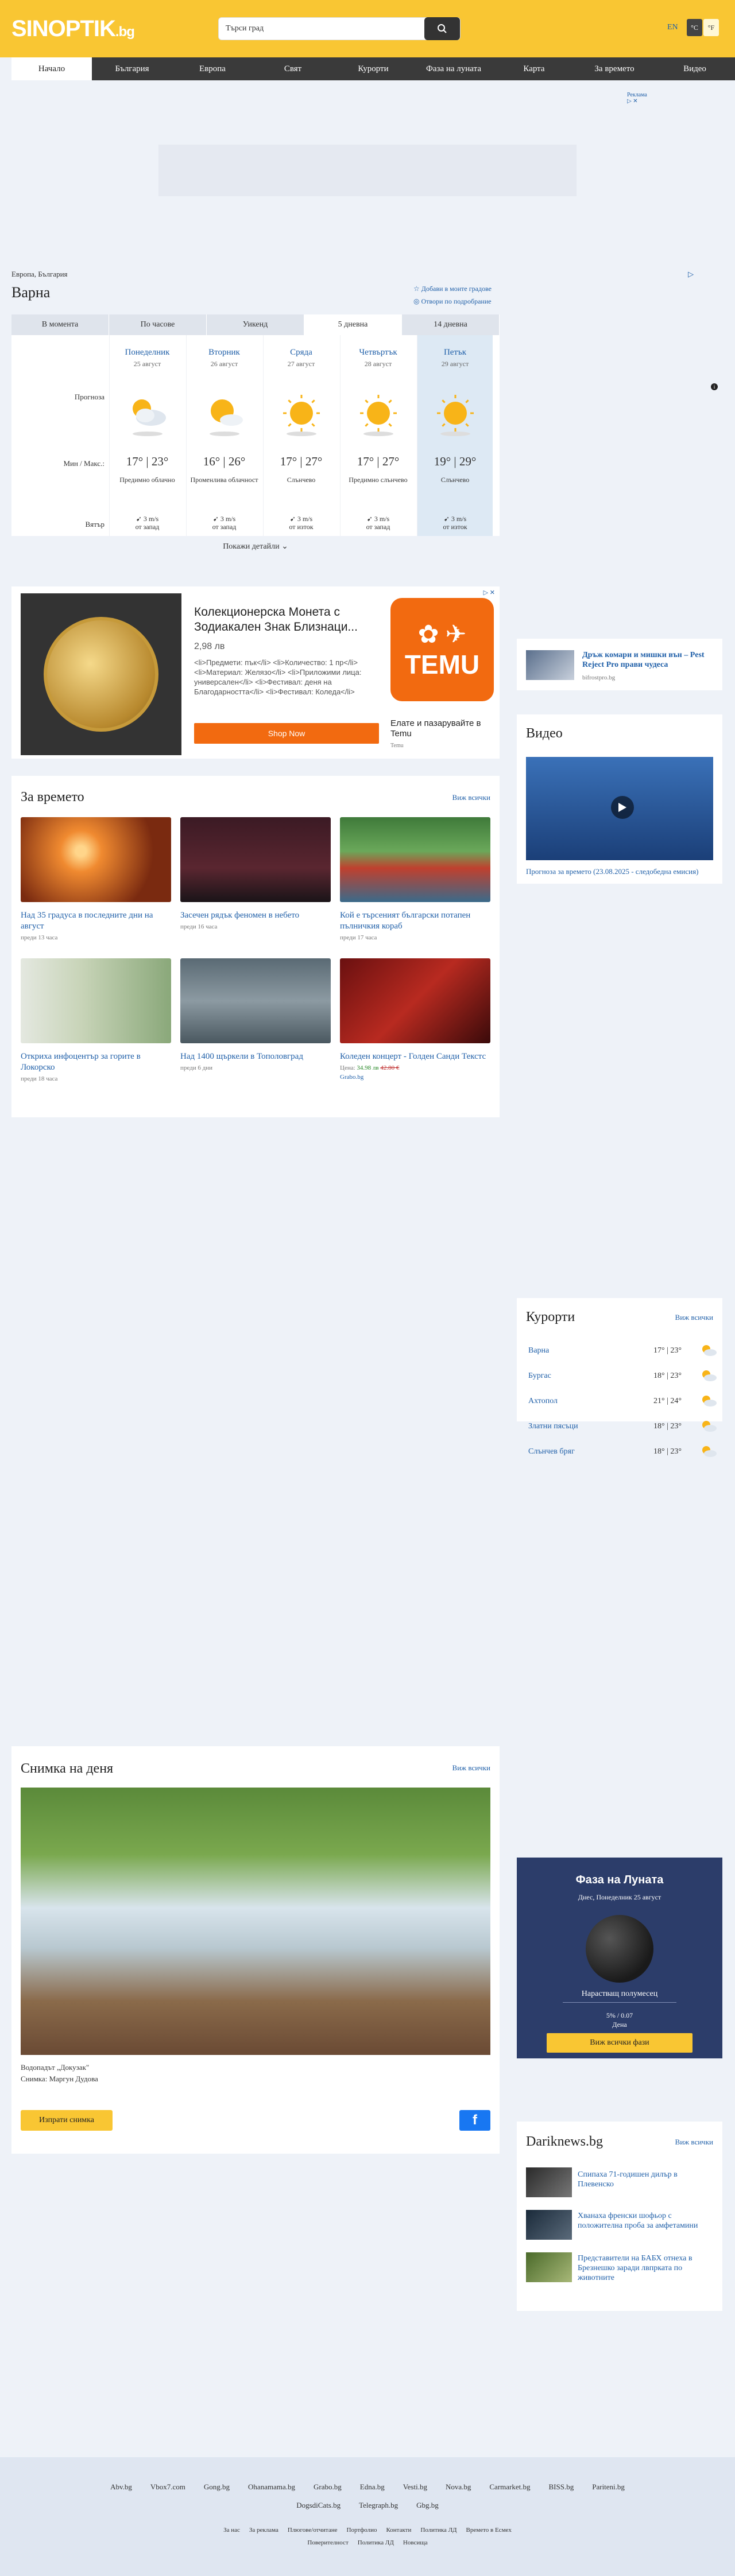  What do you see at coordinates (96, 1062) in the screenshot?
I see `news-card-title: Откриха инфоцентър за горите в Локорско` at bounding box center [96, 1062].